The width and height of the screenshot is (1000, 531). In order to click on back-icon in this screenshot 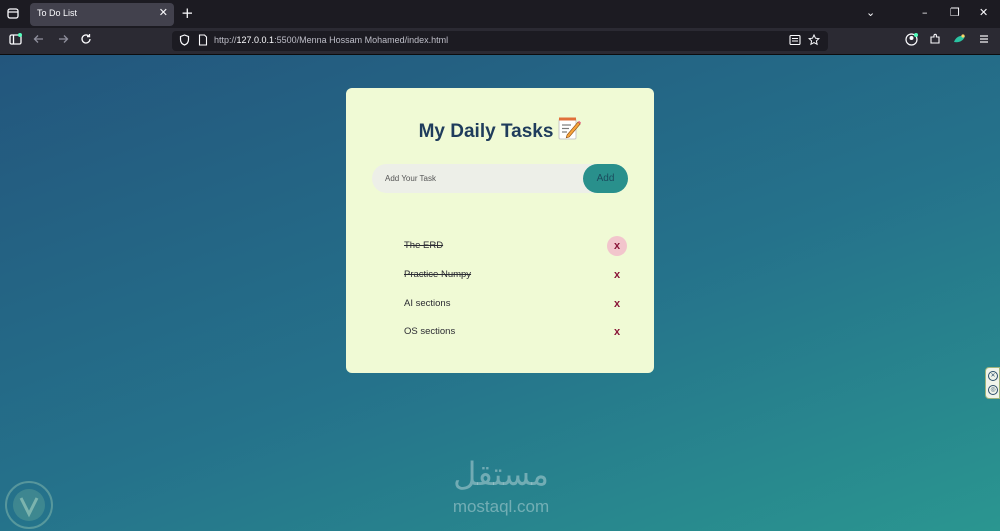, I will do `click(39, 41)`.